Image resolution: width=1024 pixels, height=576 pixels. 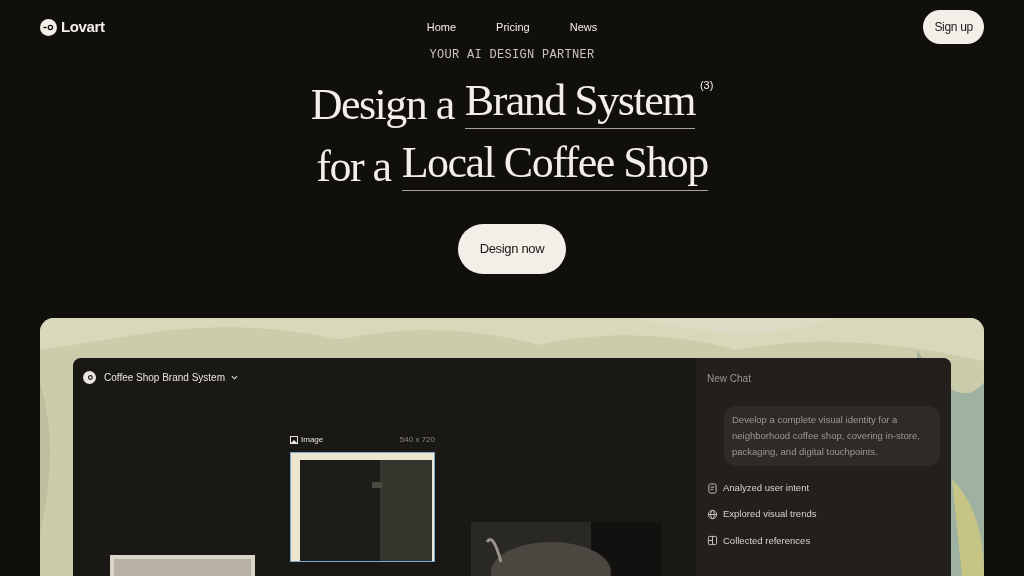 I want to click on tagline: YOUR AI DESIGN PARTNER, so click(x=512, y=55).